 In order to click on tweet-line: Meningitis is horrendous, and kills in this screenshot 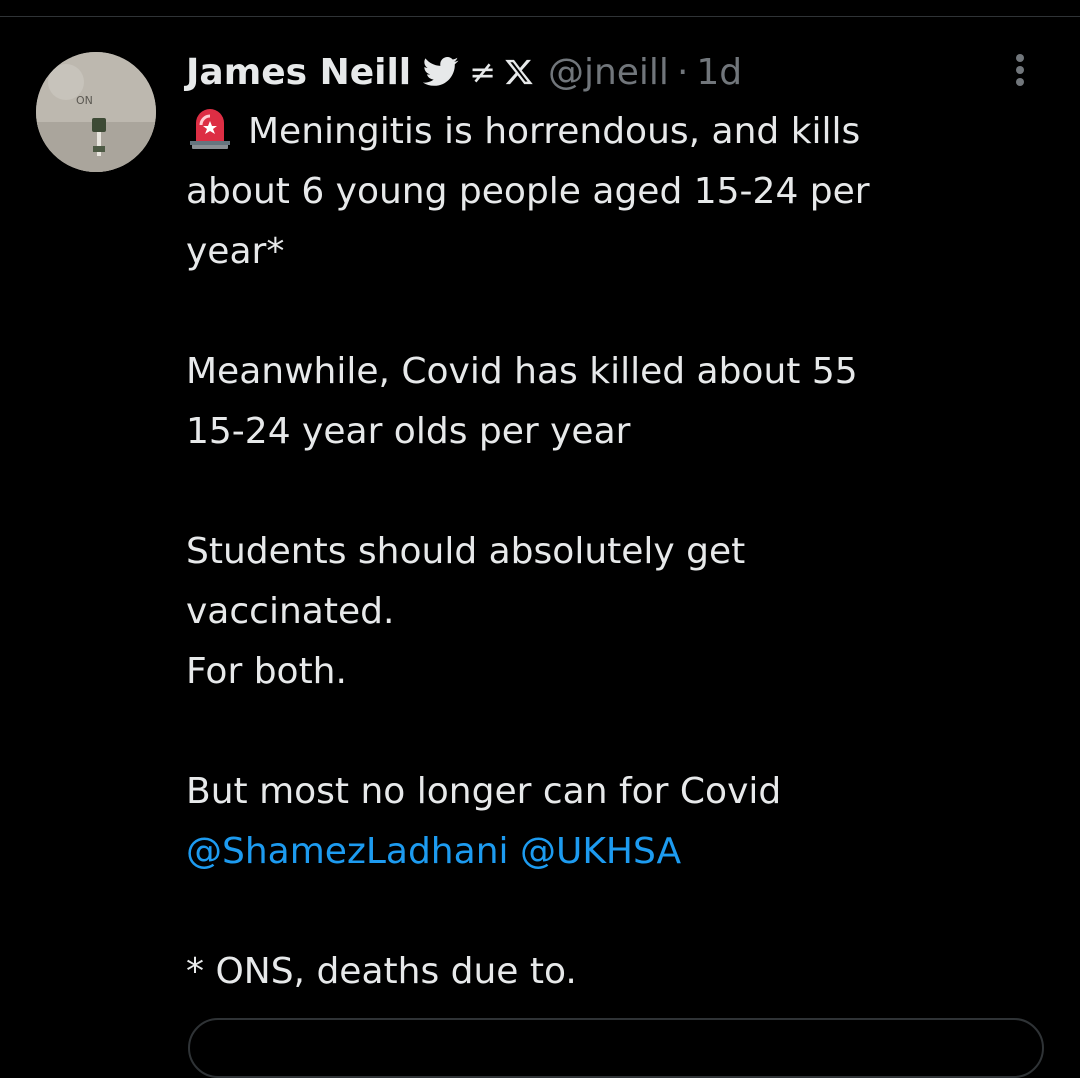, I will do `click(616, 132)`.